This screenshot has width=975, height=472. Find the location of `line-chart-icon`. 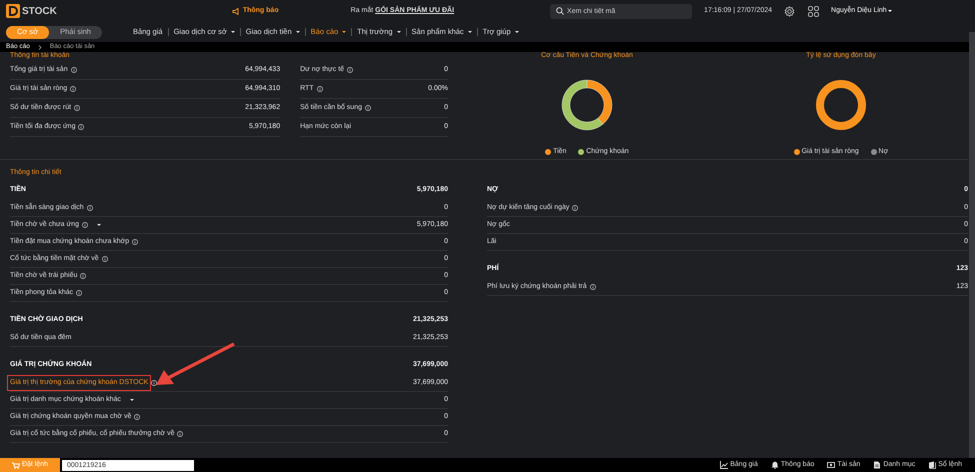

line-chart-icon is located at coordinates (724, 465).